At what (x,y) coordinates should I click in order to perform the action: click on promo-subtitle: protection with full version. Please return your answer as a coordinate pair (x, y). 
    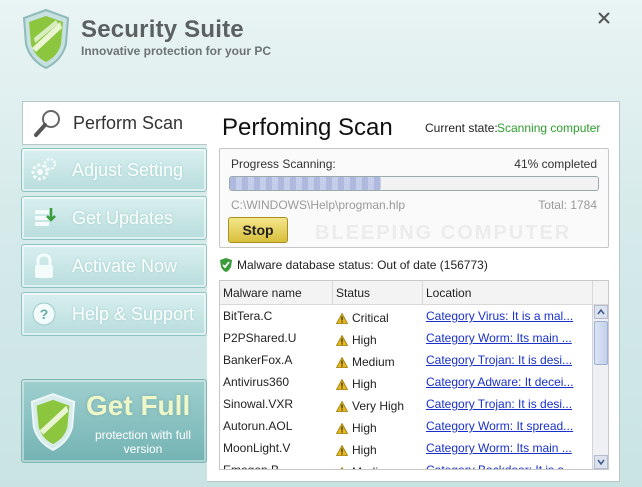
    Looking at the image, I should click on (143, 442).